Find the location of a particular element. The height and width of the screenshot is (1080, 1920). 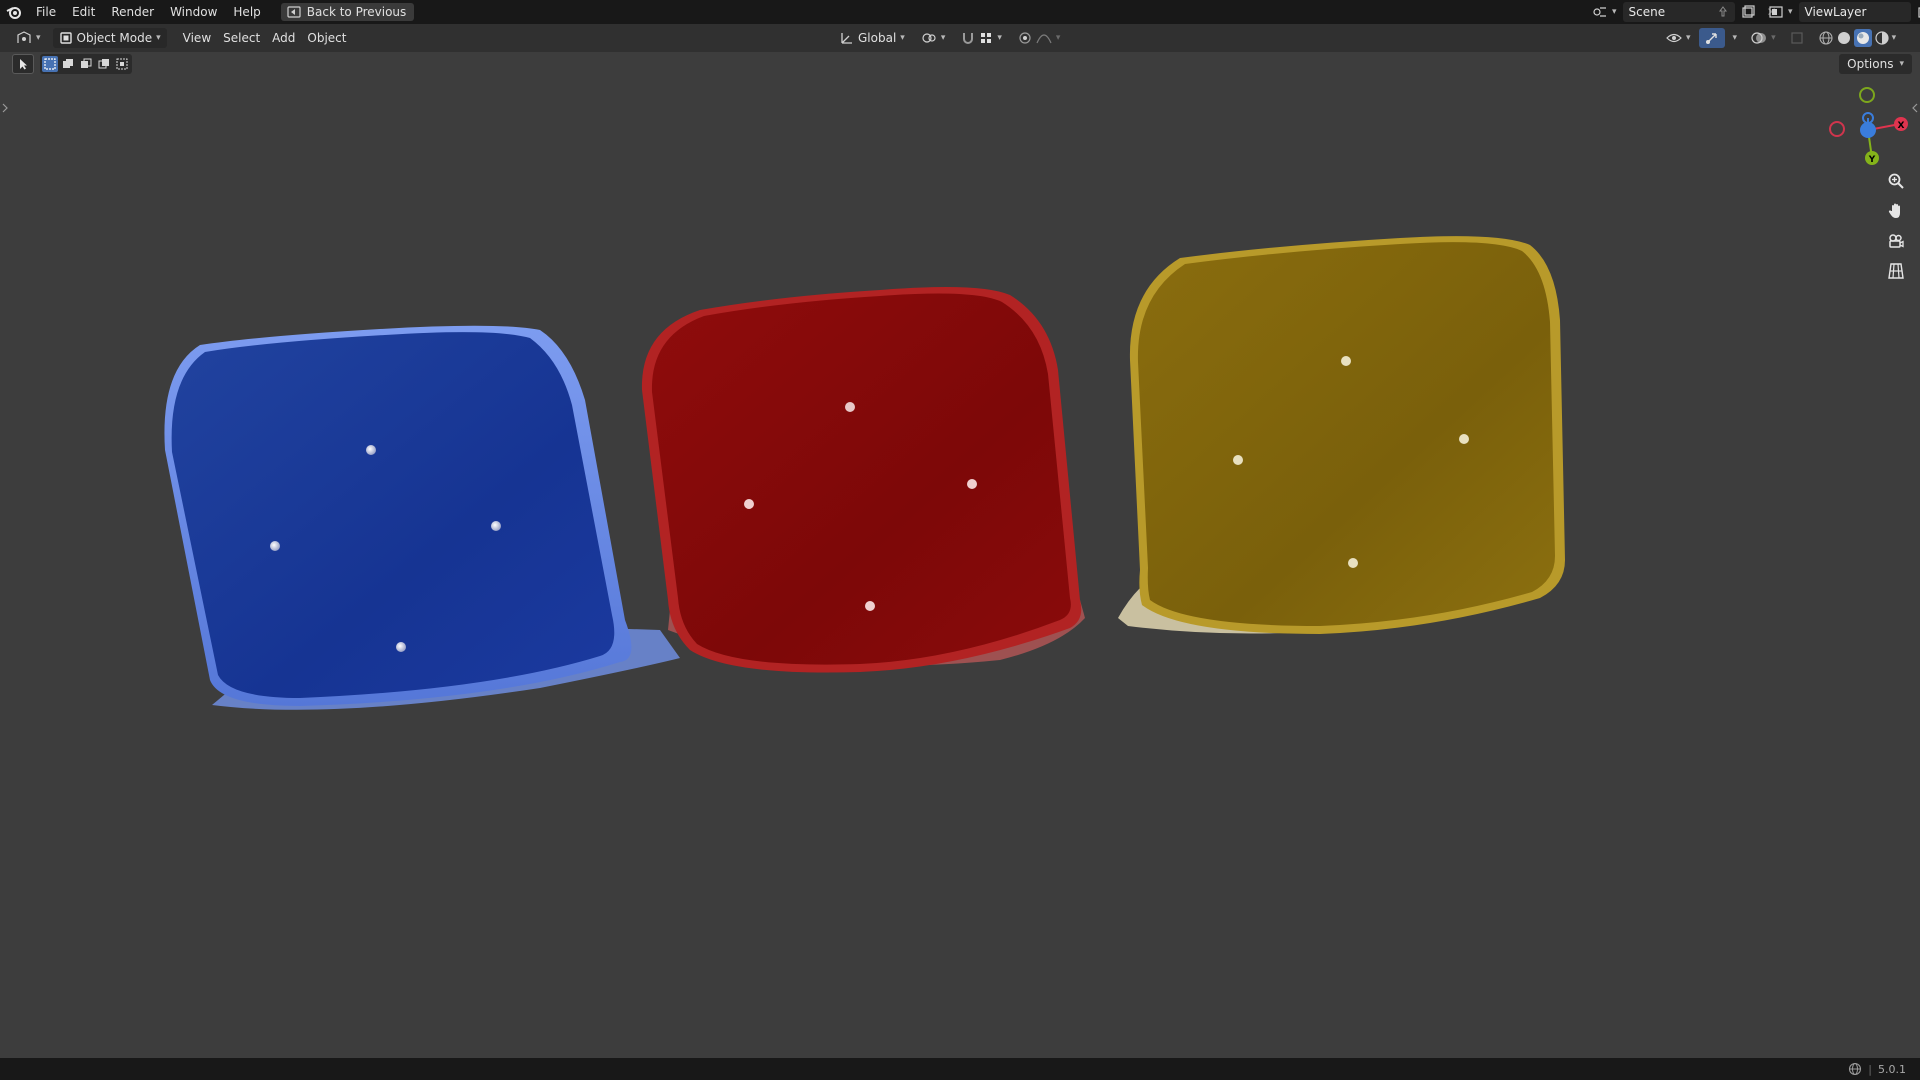

gizmo-icon is located at coordinates (1711, 38).